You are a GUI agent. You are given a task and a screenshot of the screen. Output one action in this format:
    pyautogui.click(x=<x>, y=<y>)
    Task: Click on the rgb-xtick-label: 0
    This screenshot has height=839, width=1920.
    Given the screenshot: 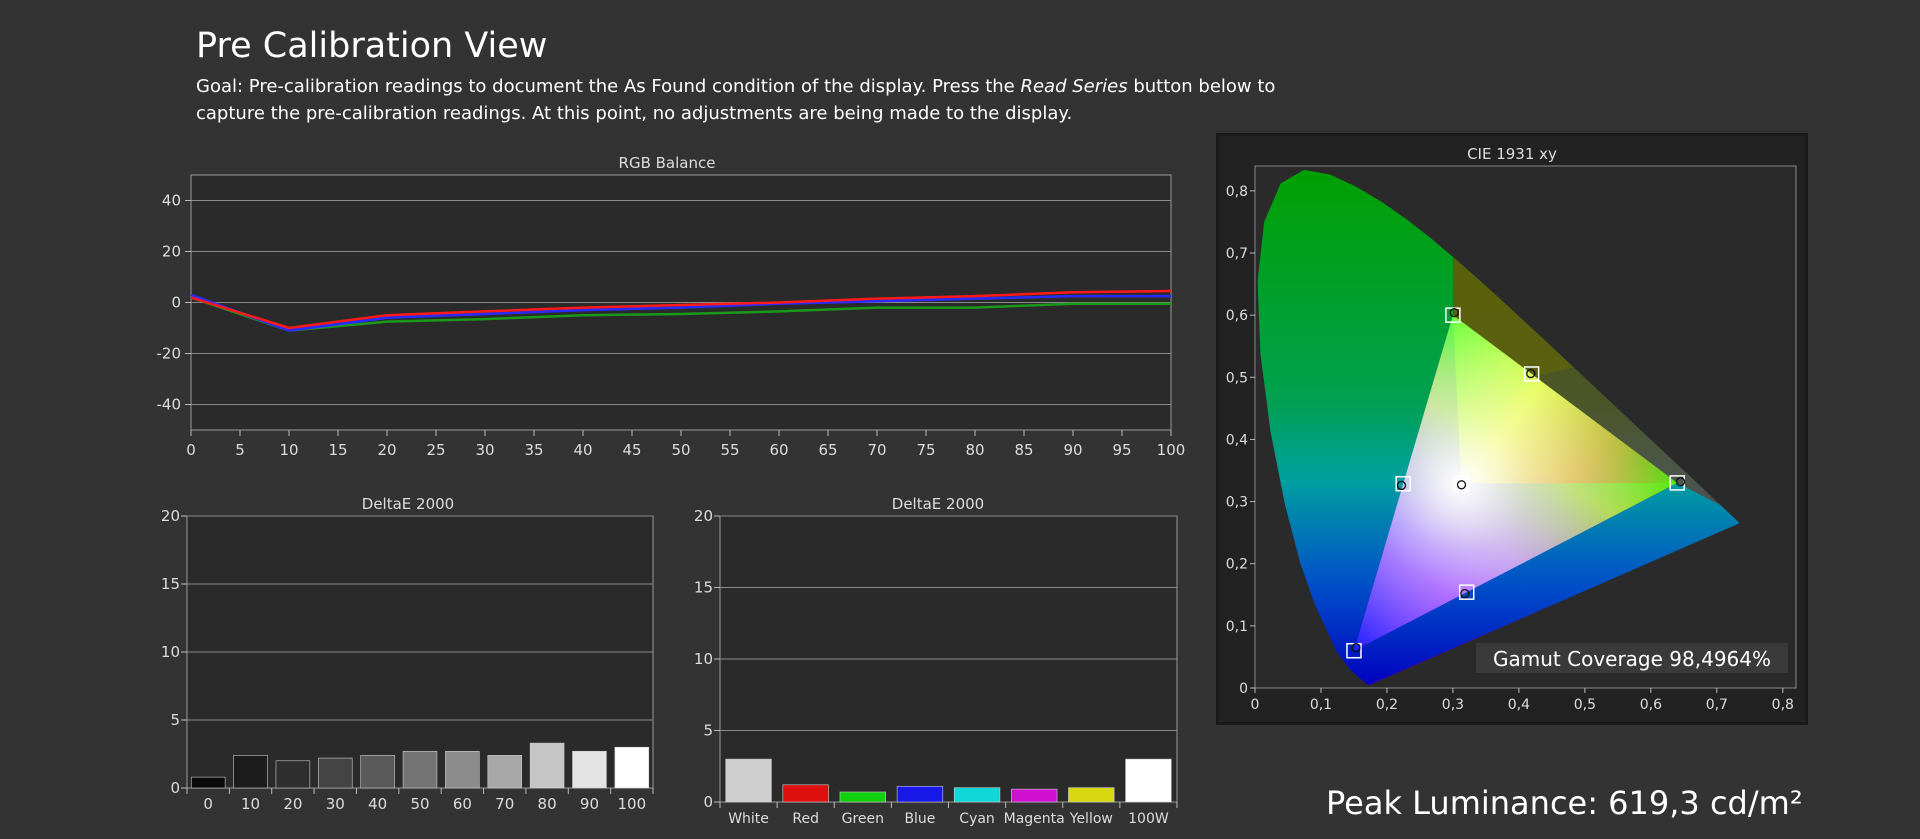 What is the action you would take?
    pyautogui.click(x=191, y=450)
    